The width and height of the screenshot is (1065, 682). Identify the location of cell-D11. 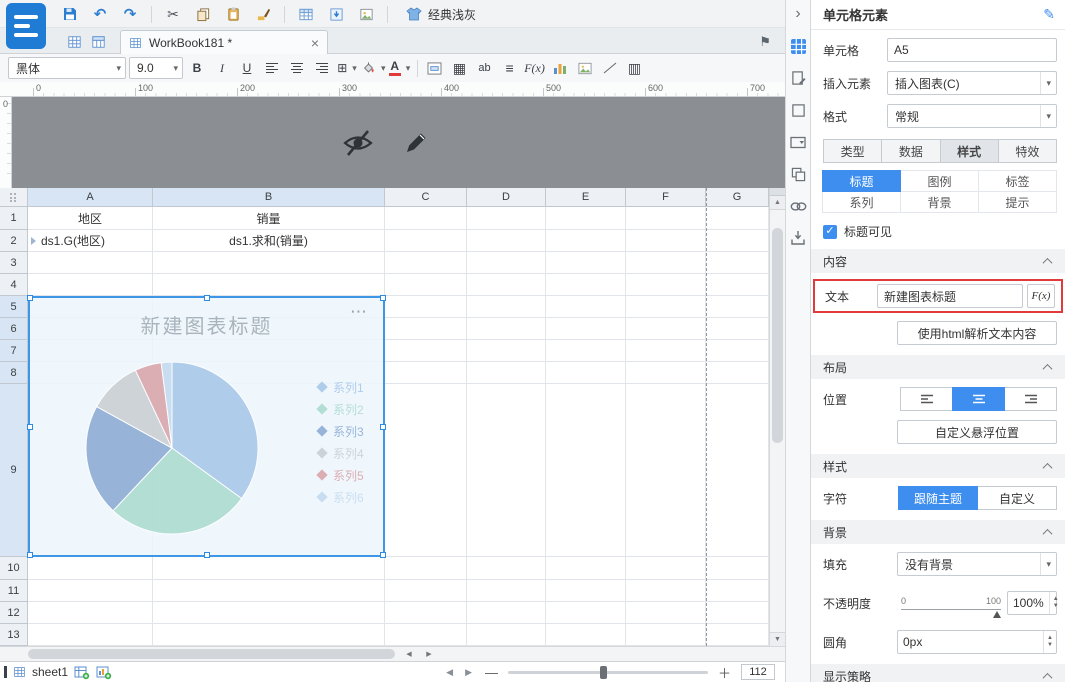
(506, 591).